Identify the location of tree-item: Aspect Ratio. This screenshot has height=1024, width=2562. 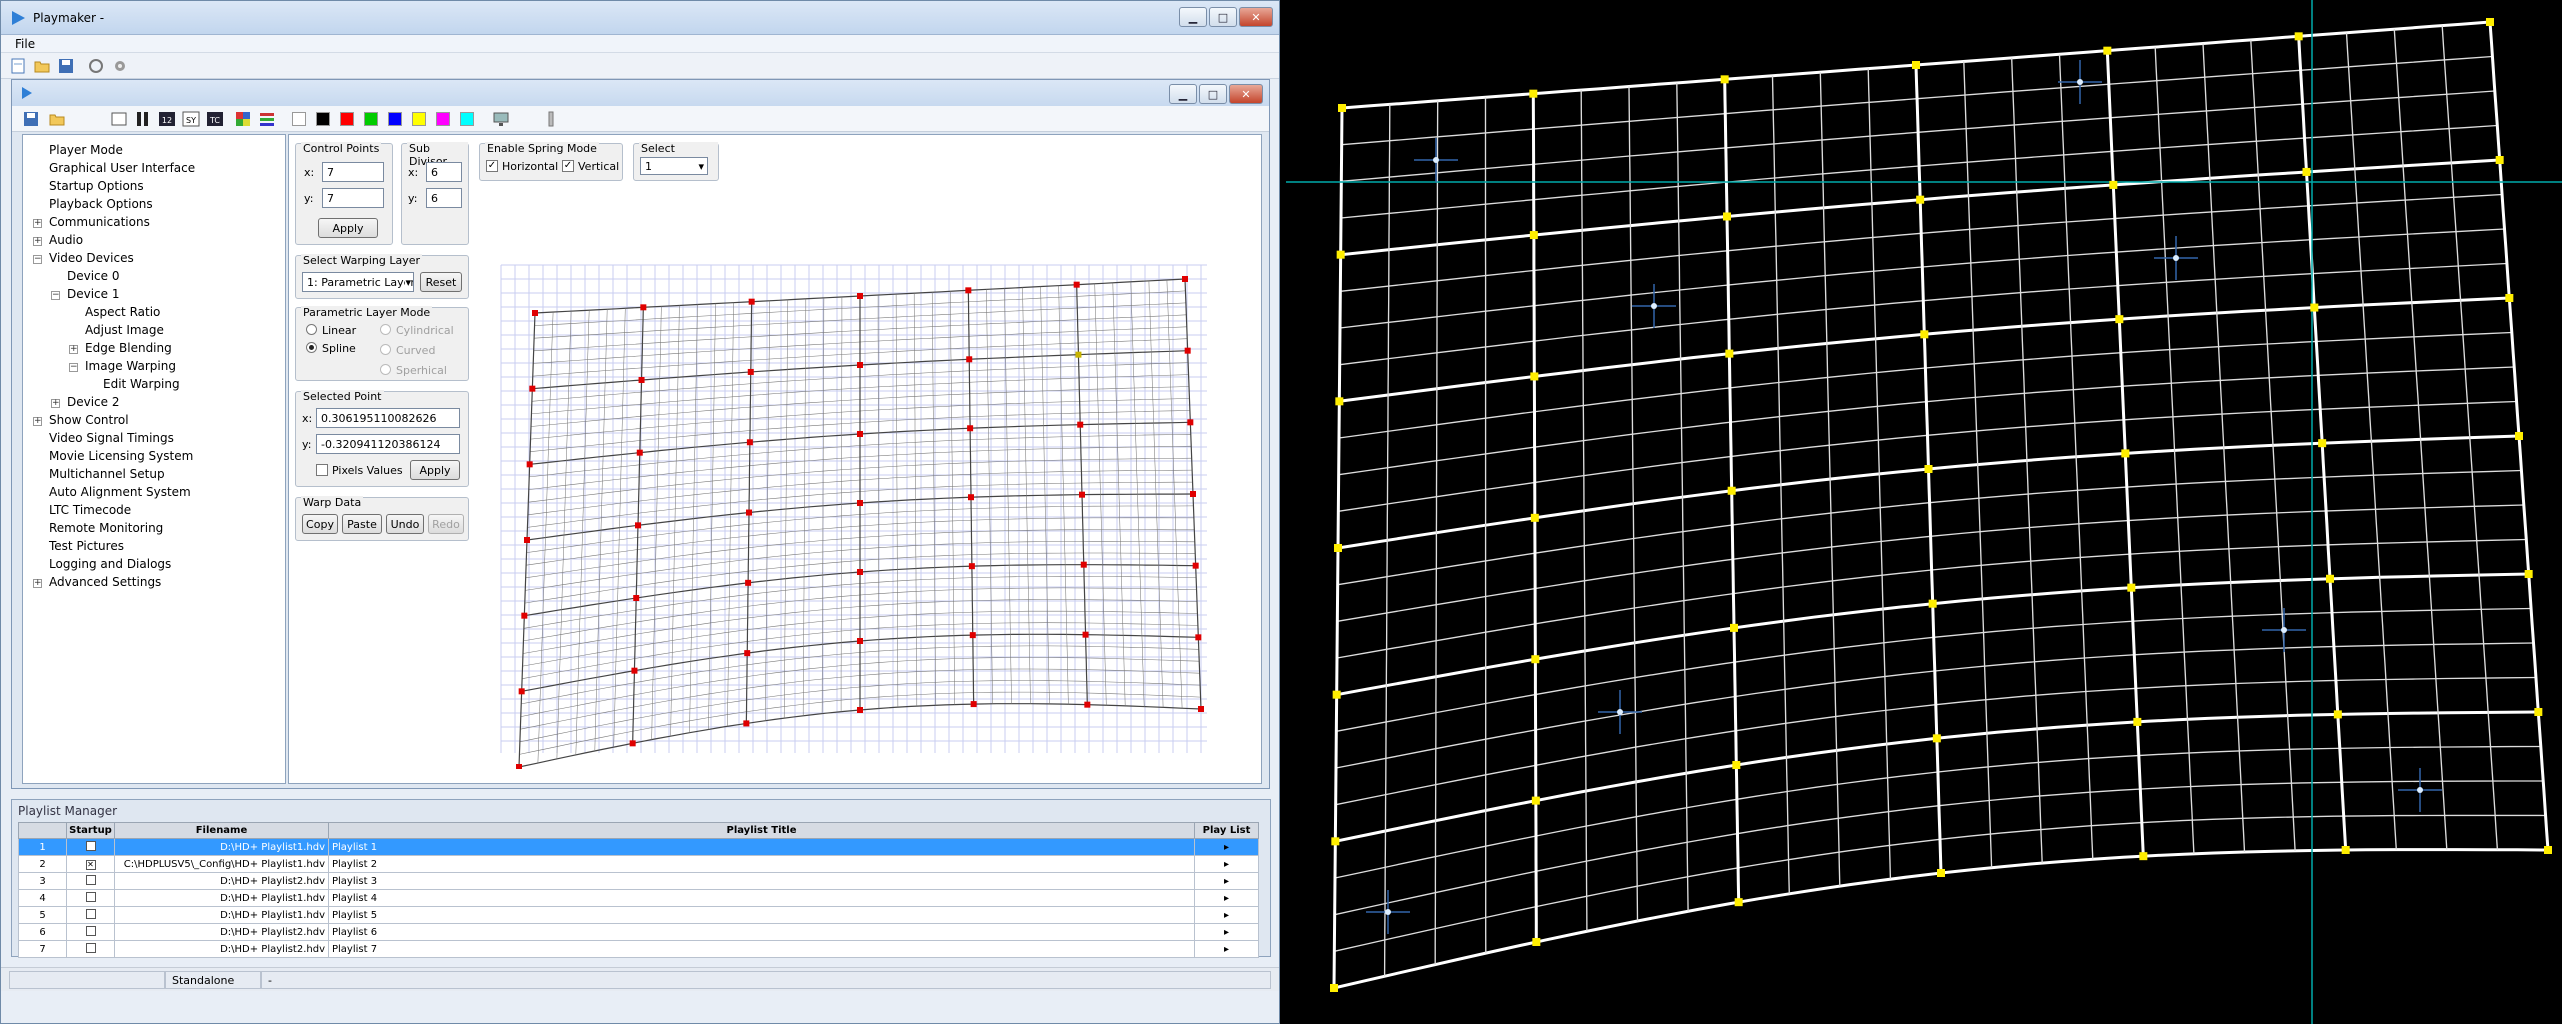
(122, 312).